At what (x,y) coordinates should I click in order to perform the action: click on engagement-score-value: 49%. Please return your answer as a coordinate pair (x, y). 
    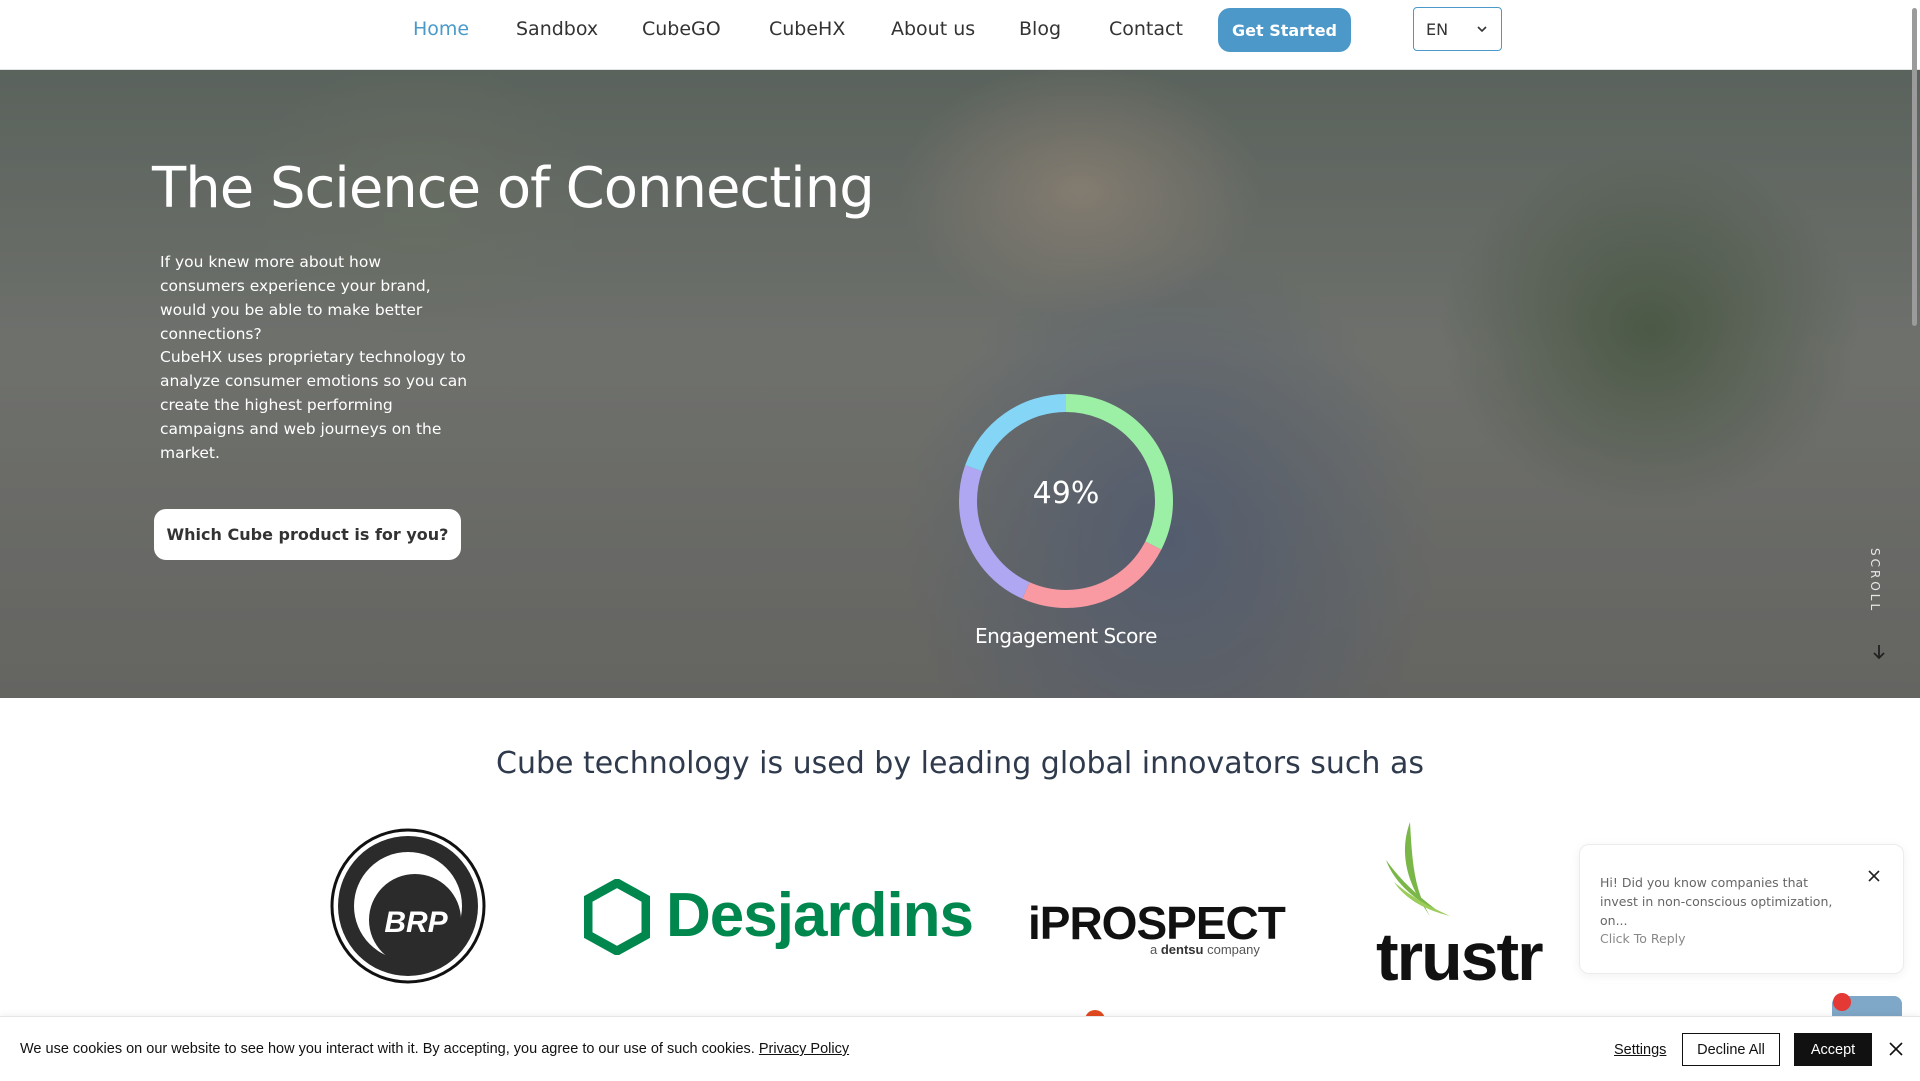
    Looking at the image, I should click on (1066, 493).